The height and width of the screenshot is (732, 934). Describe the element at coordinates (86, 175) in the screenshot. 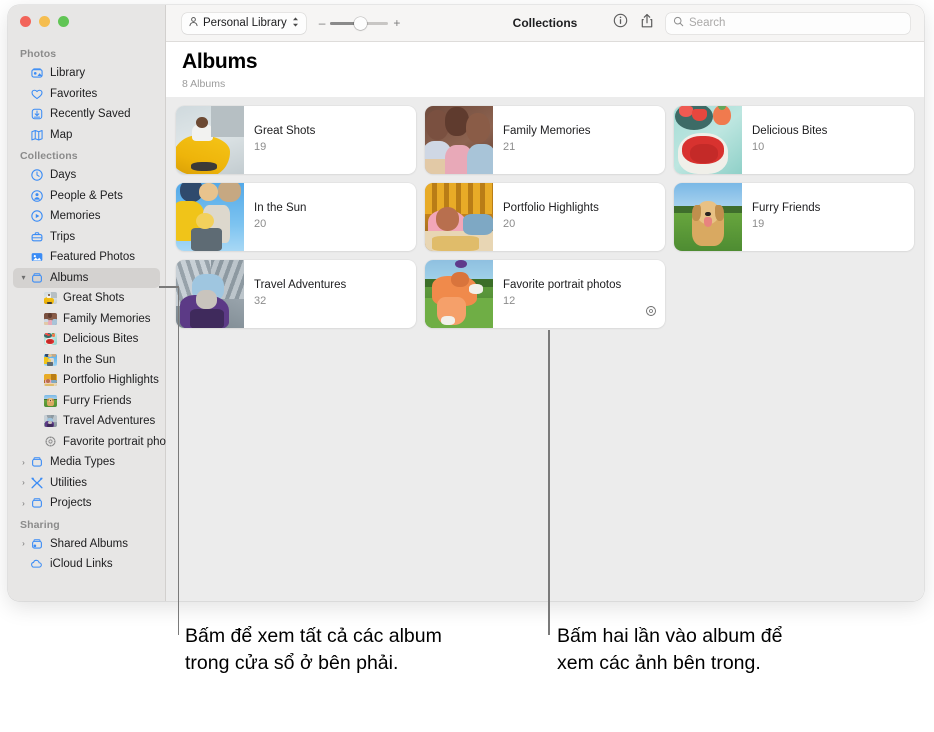

I see `sidebar-item-days: Days` at that location.